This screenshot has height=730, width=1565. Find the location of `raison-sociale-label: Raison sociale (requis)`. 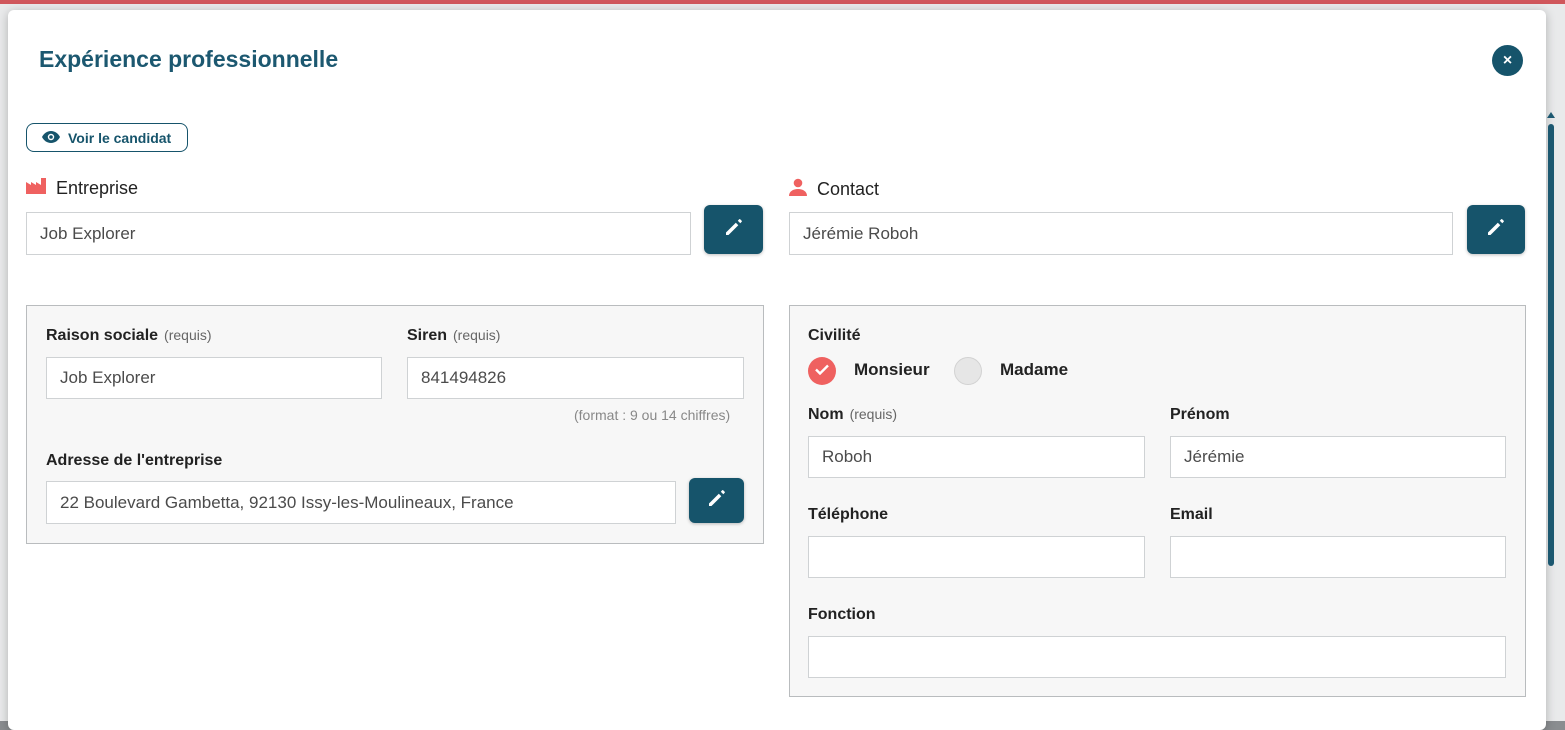

raison-sociale-label: Raison sociale (requis) is located at coordinates (129, 335).